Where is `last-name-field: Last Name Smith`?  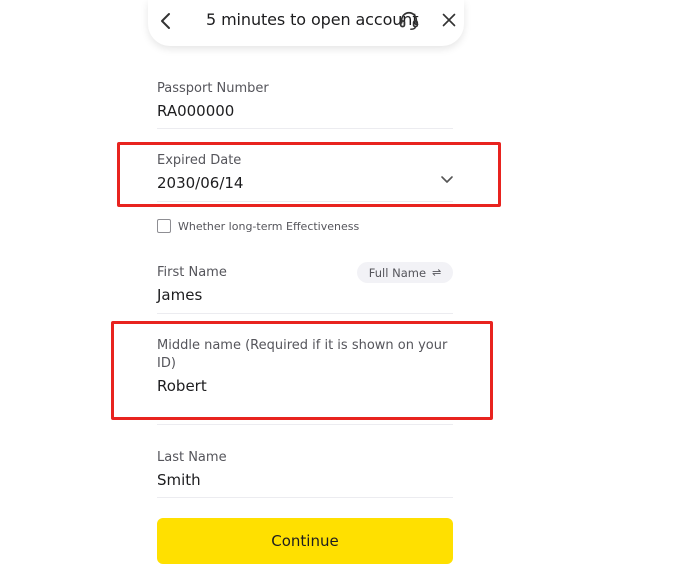 last-name-field: Last Name Smith is located at coordinates (305, 469).